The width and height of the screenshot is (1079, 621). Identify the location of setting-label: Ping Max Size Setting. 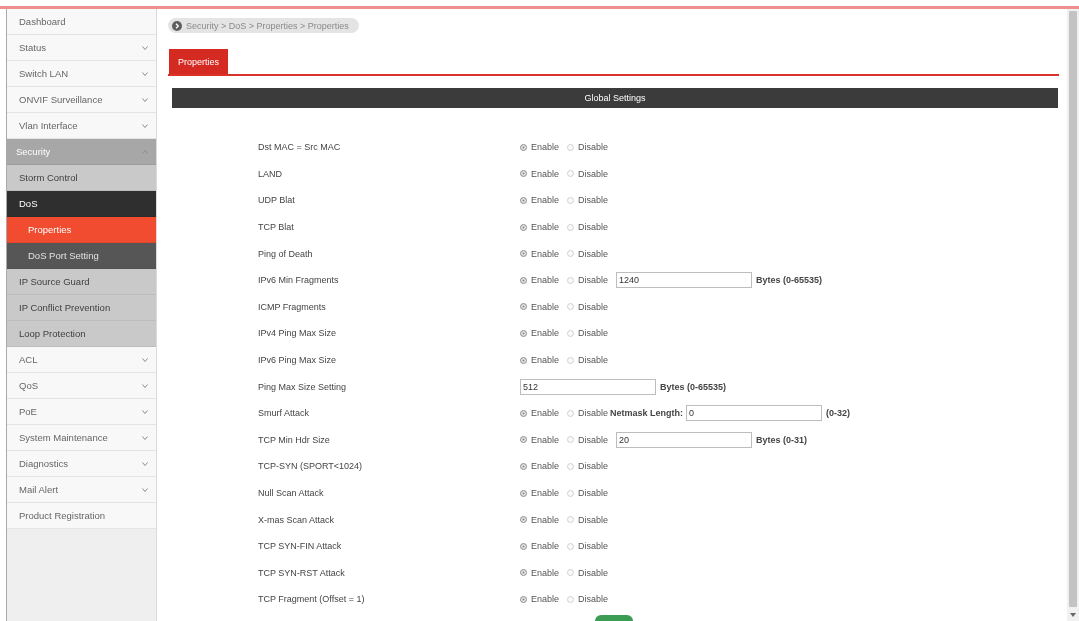
(303, 386).